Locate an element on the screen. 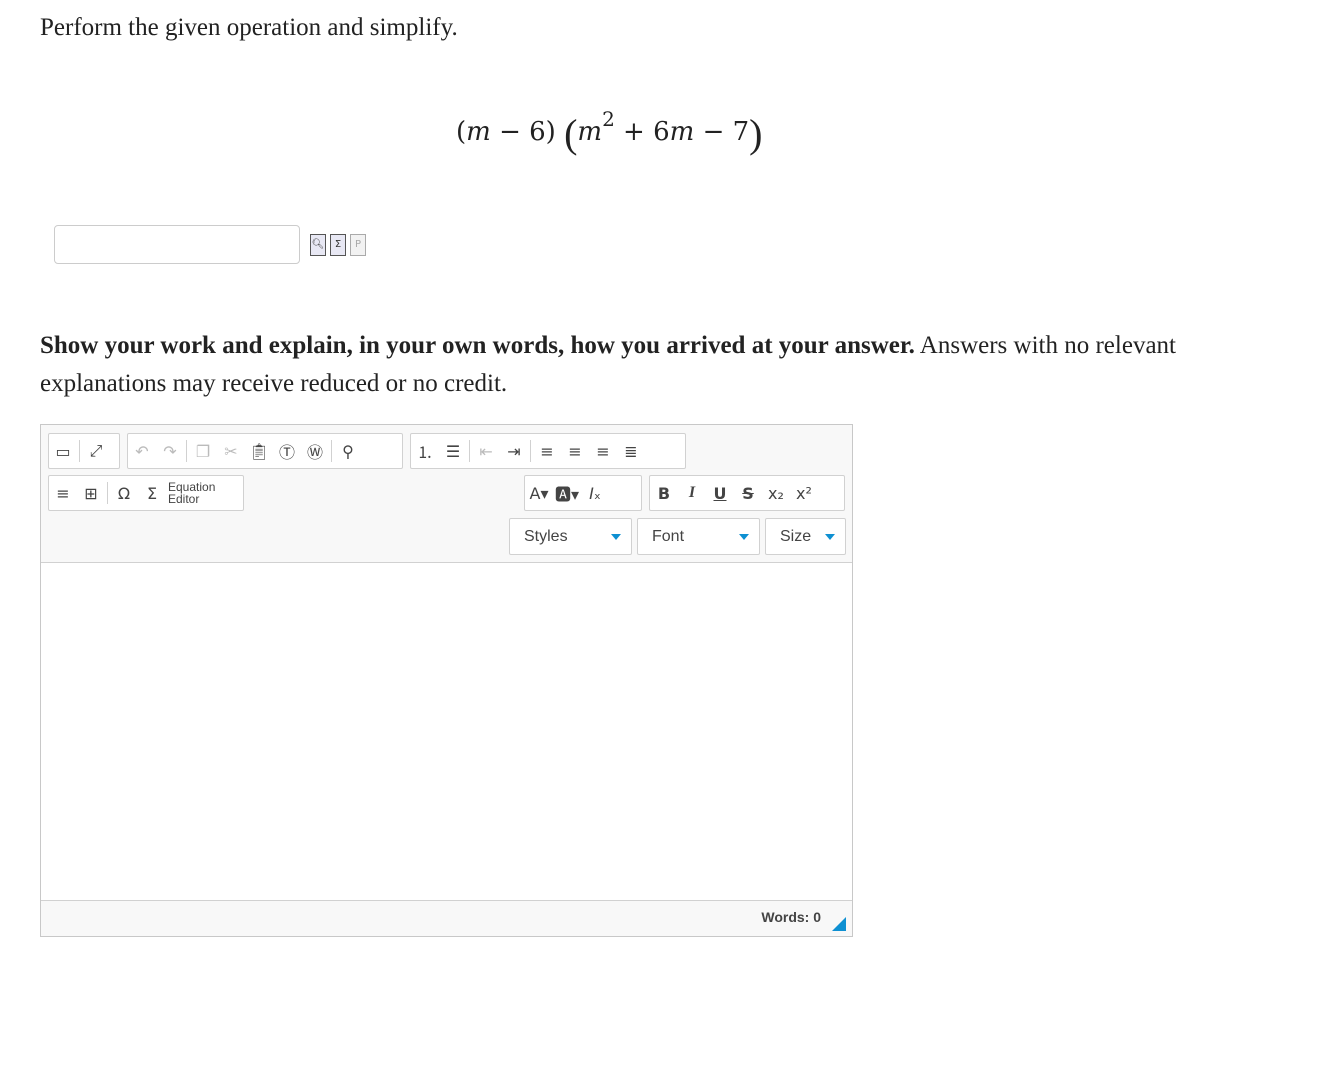 This screenshot has height=1079, width=1319. cut-icon: ✂ is located at coordinates (231, 451).